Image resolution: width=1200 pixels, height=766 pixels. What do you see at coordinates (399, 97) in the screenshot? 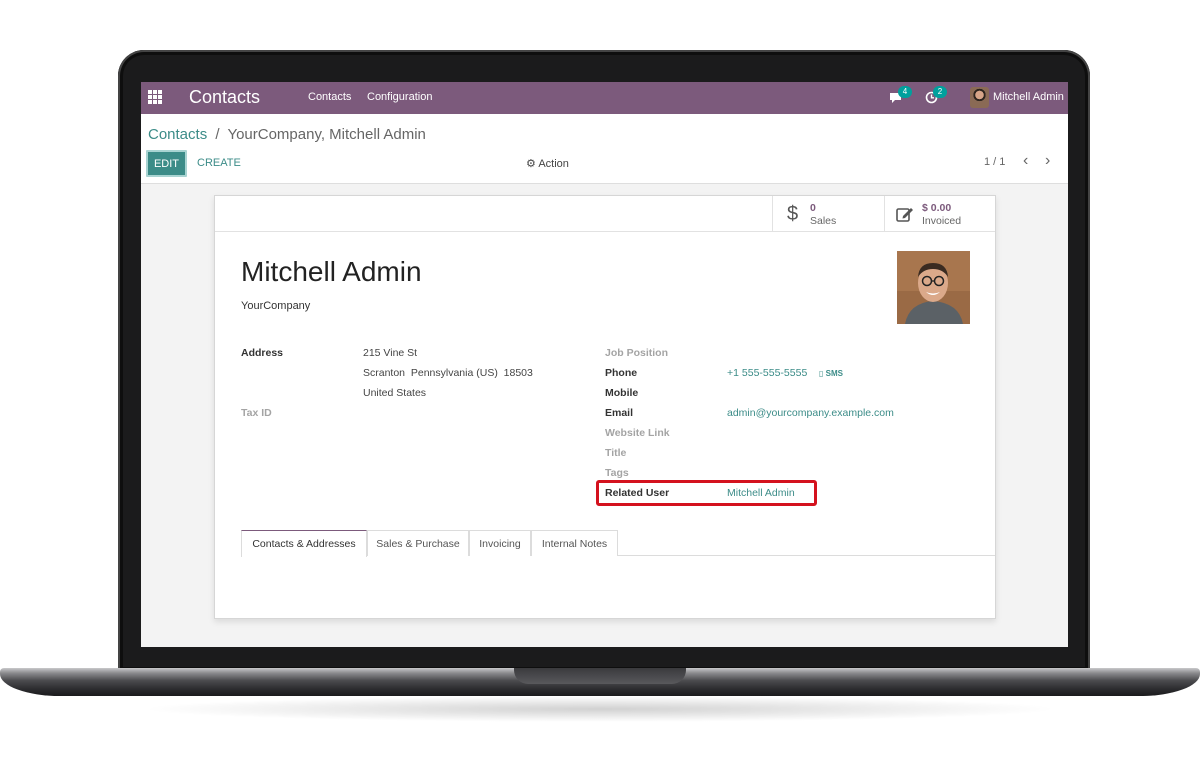
I see `menu-configuration: Configuration` at bounding box center [399, 97].